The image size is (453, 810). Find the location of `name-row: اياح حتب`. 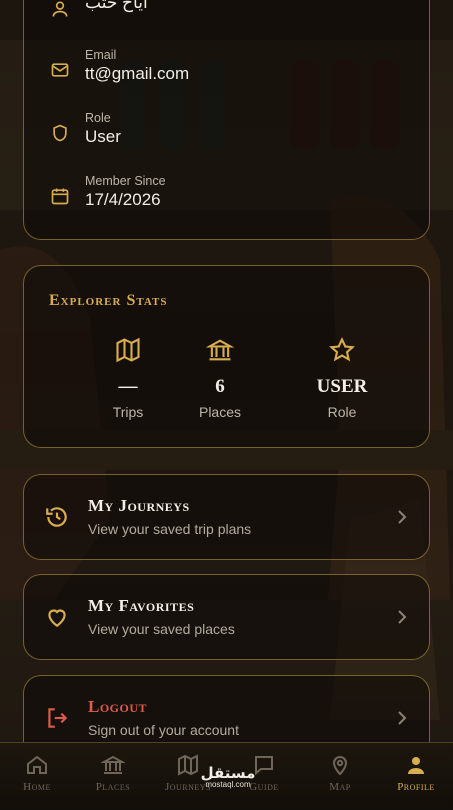

name-row: اياح حتب is located at coordinates (226, 19).